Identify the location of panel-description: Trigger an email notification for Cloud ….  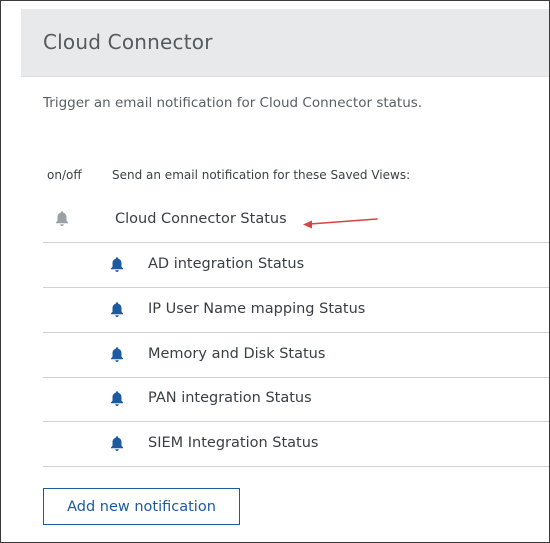
(233, 103).